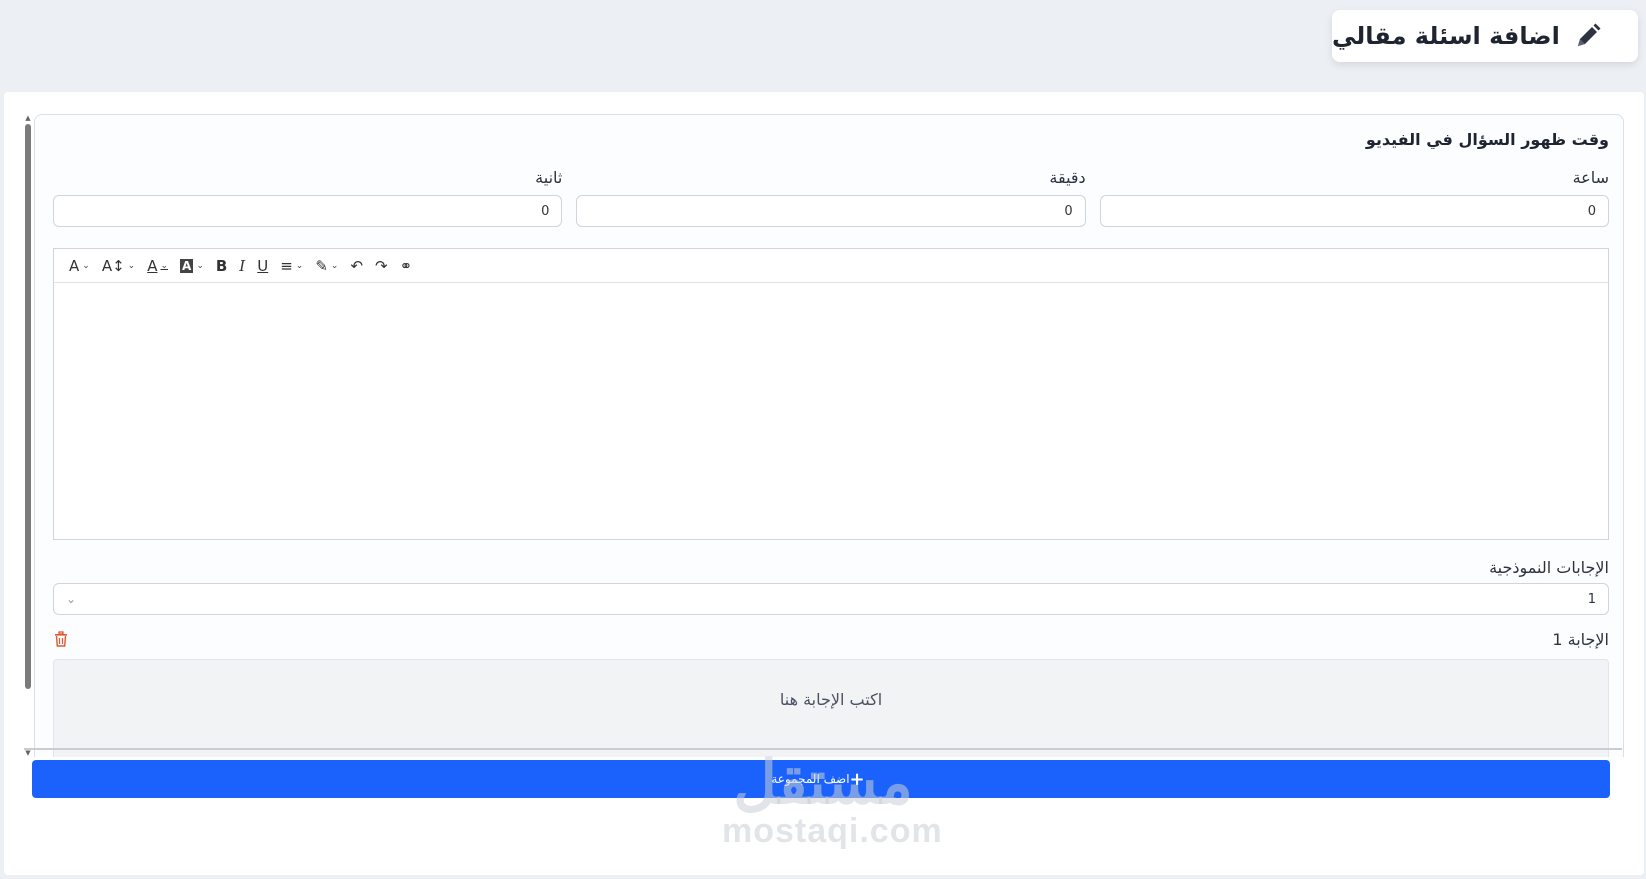 This screenshot has height=879, width=1646. Describe the element at coordinates (831, 599) in the screenshot. I see `model-answers-select: 1 ⌄` at that location.